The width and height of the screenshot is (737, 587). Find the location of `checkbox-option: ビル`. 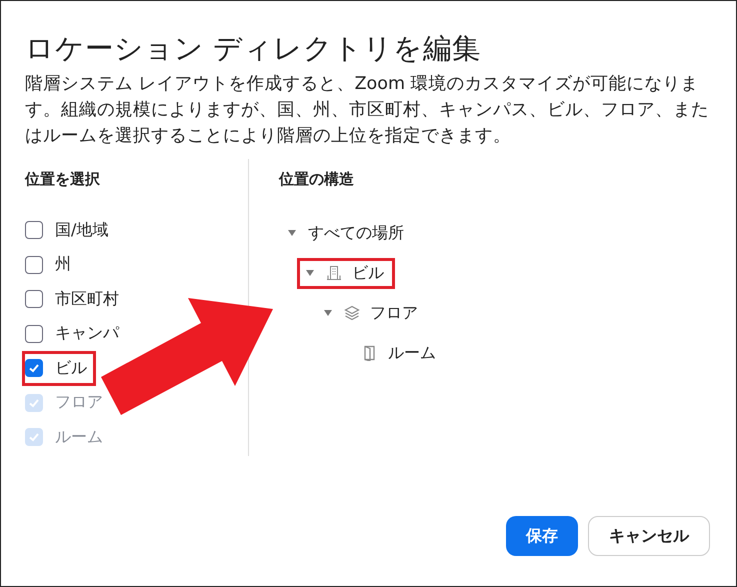

checkbox-option: ビル is located at coordinates (59, 368).